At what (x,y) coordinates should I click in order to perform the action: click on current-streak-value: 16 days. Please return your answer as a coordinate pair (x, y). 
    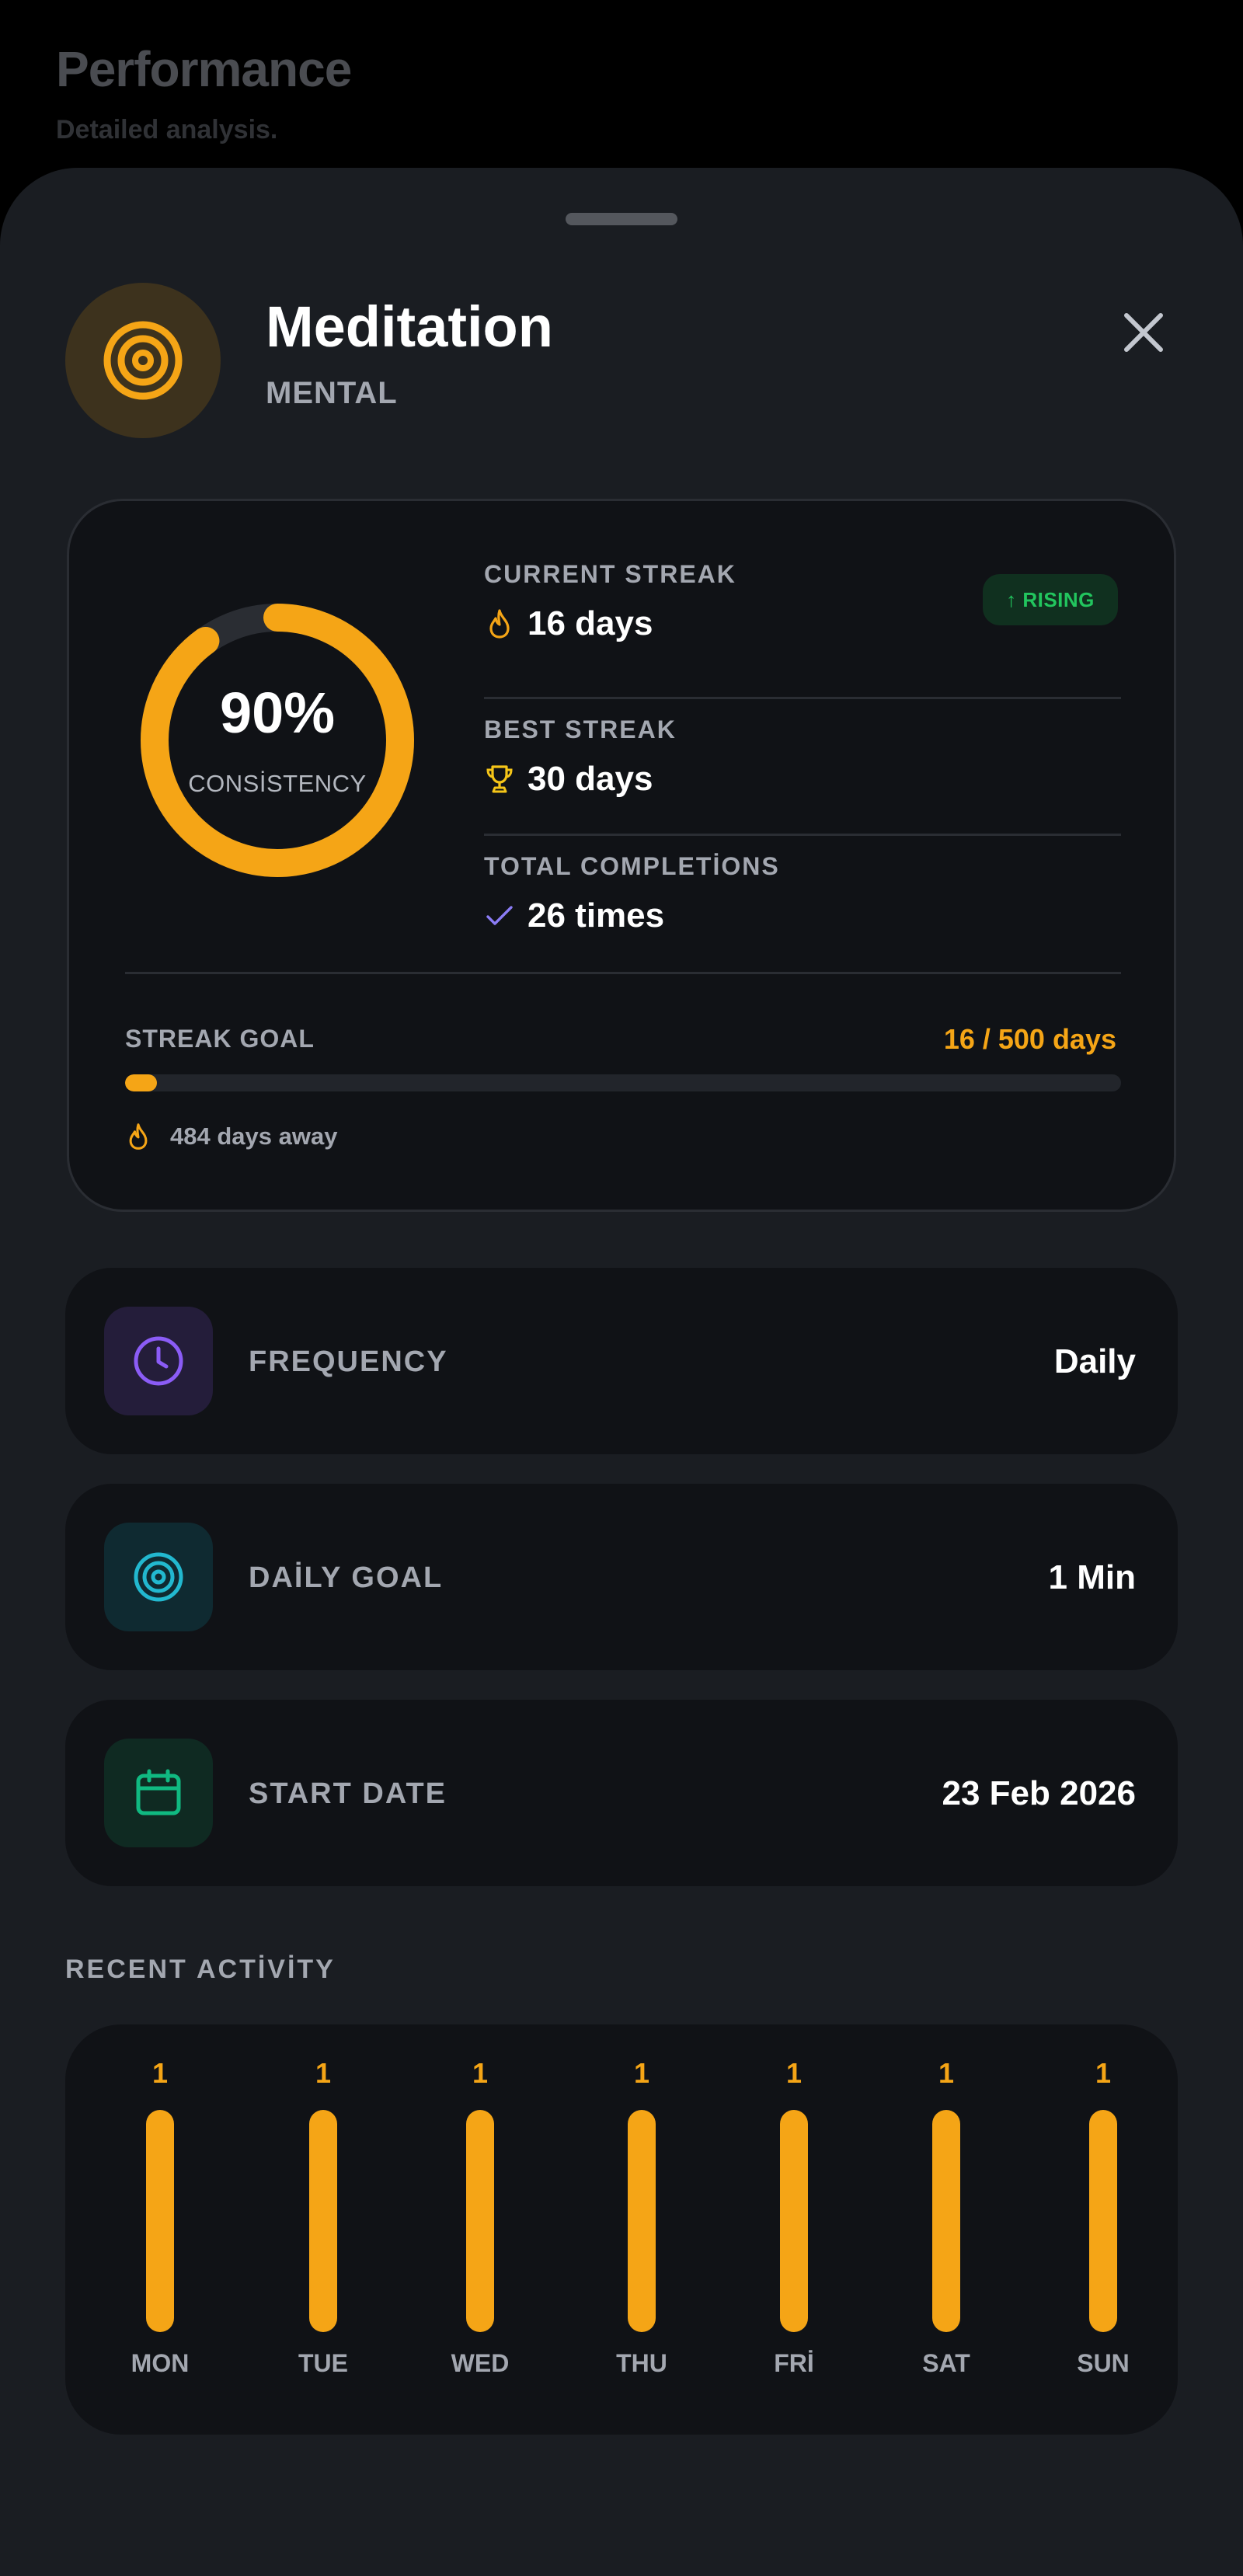
    Looking at the image, I should click on (590, 623).